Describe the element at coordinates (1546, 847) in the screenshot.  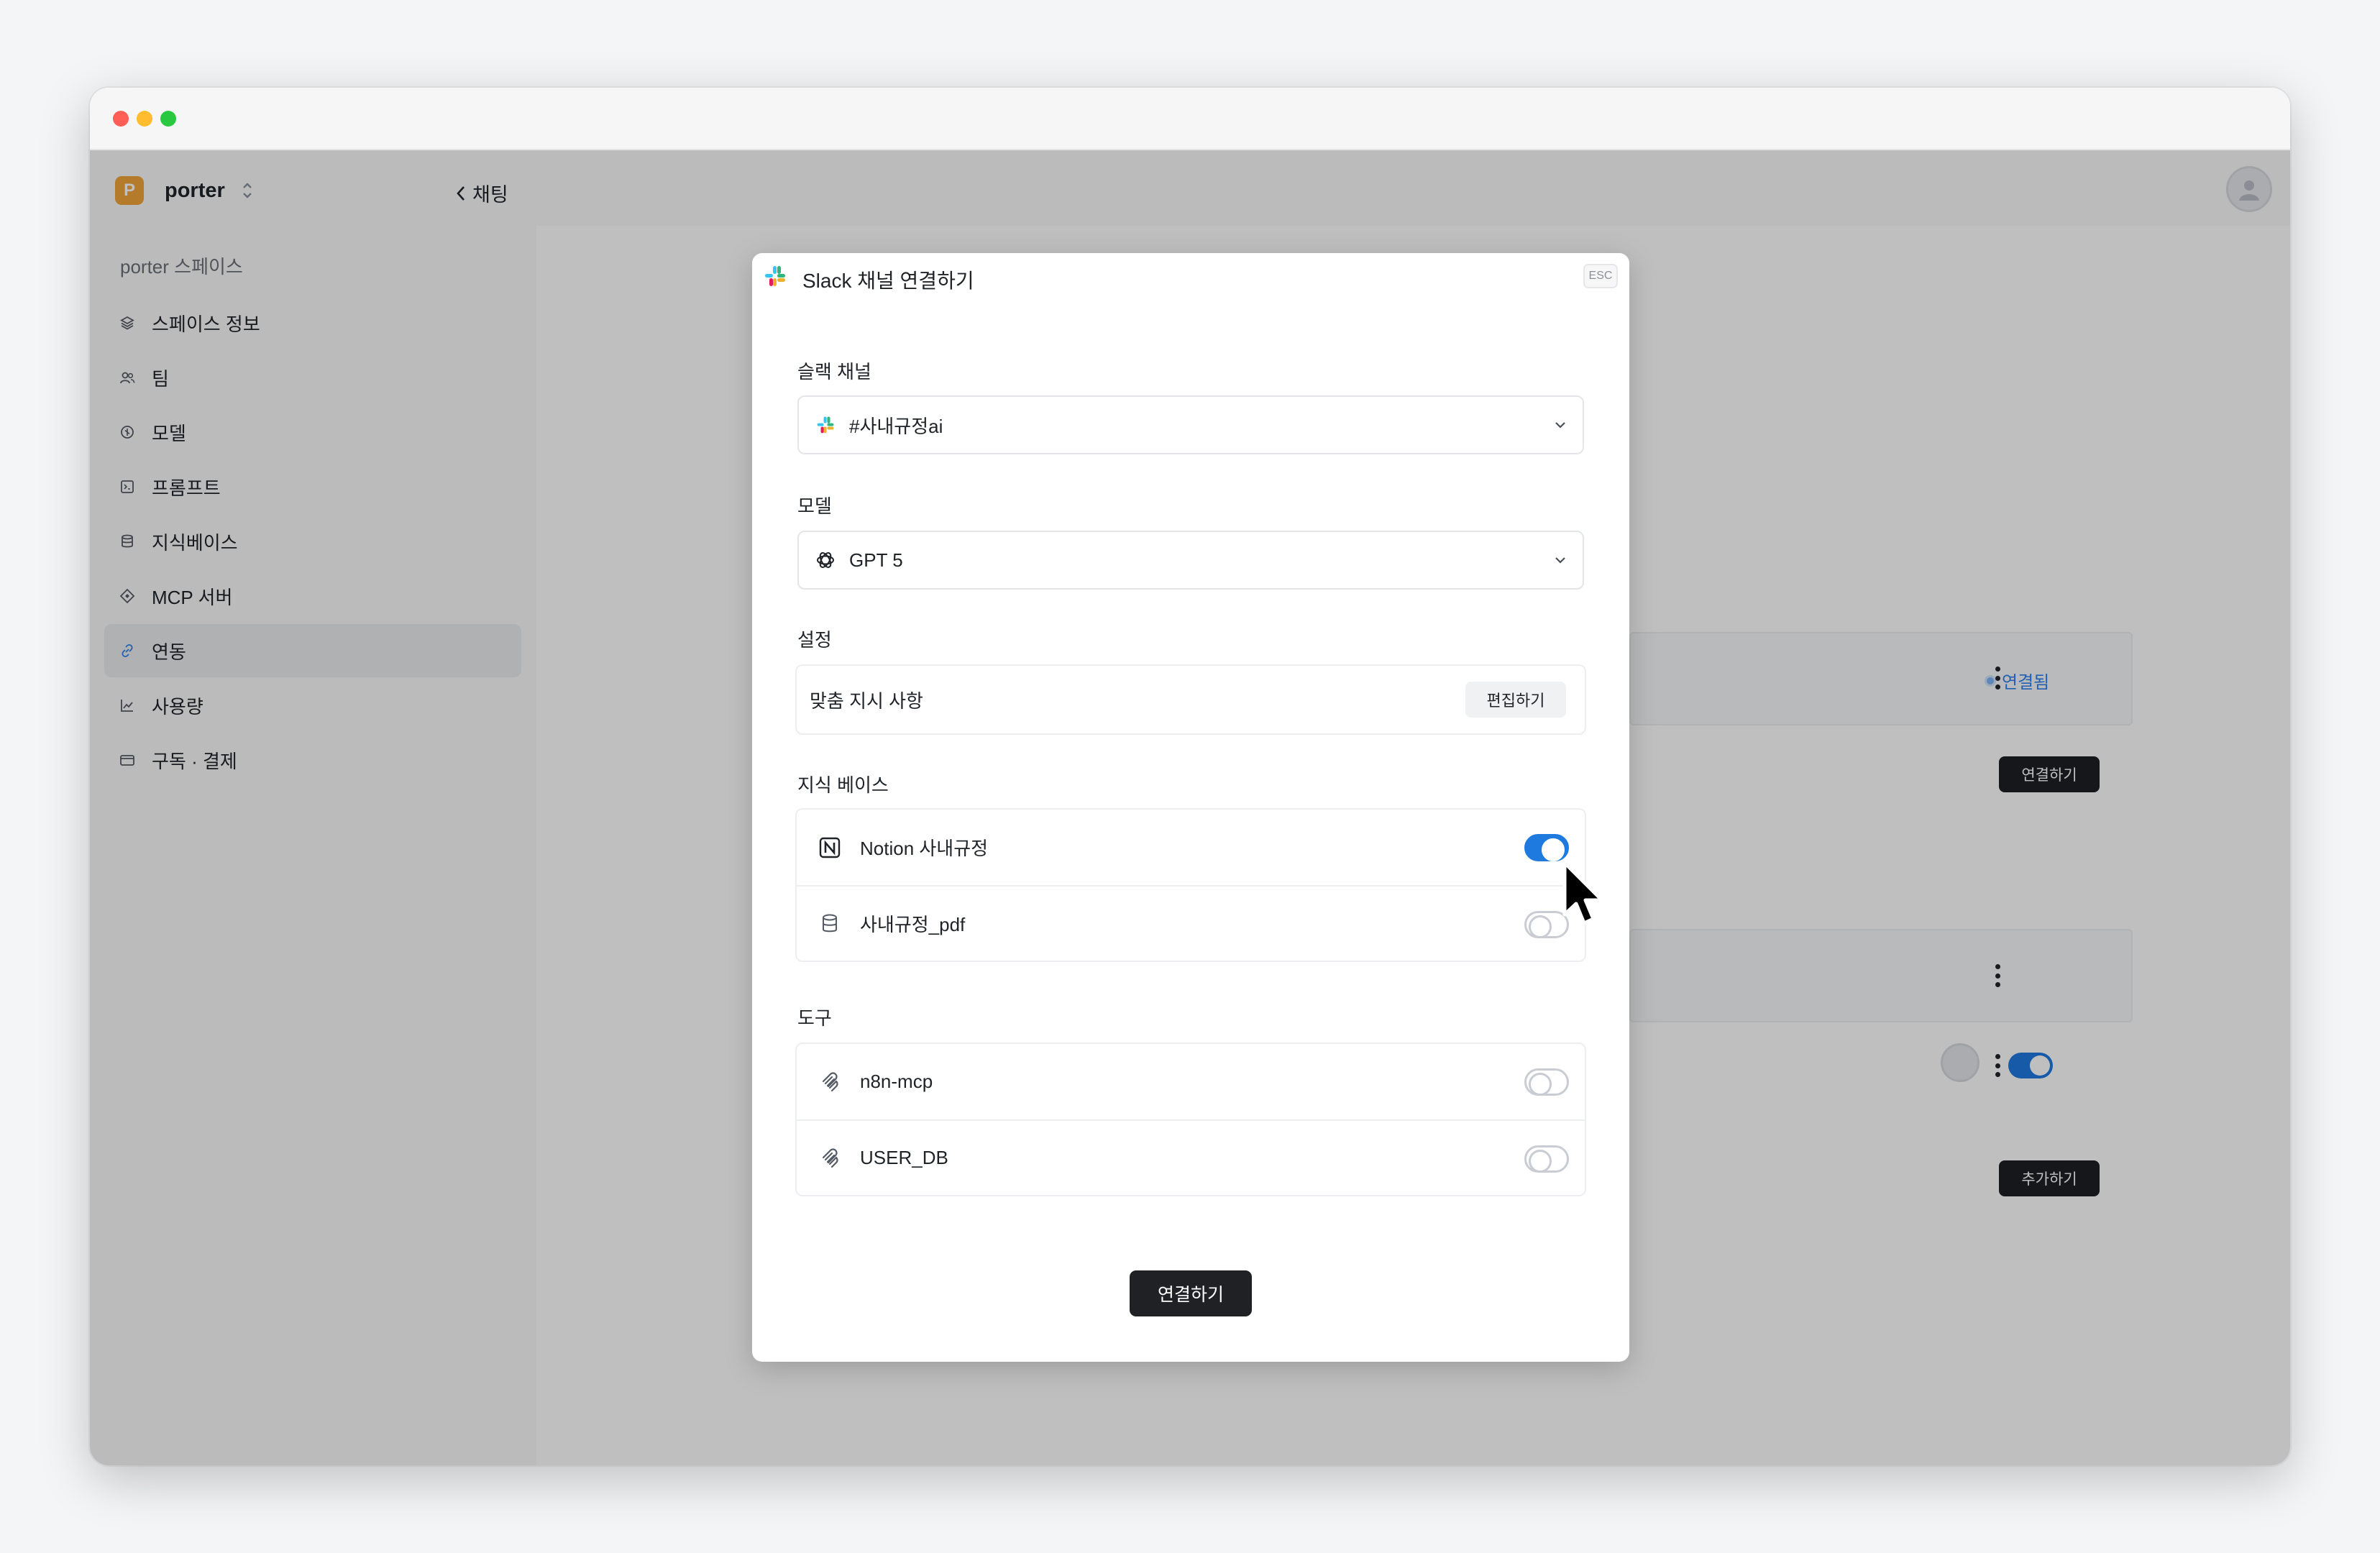
I see `kb-toggle-notion` at that location.